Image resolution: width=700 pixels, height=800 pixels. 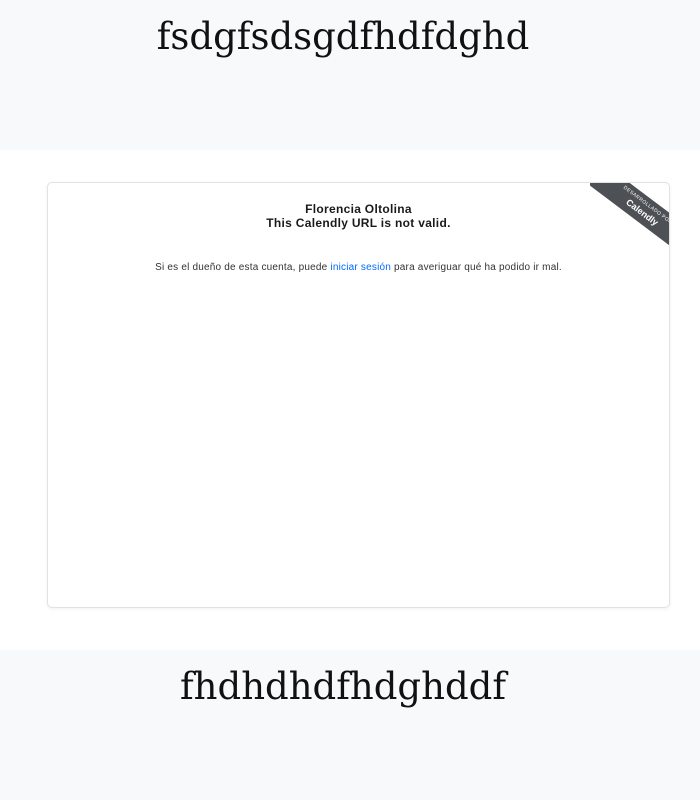 I want to click on login-link: iniciar sesión, so click(x=360, y=267).